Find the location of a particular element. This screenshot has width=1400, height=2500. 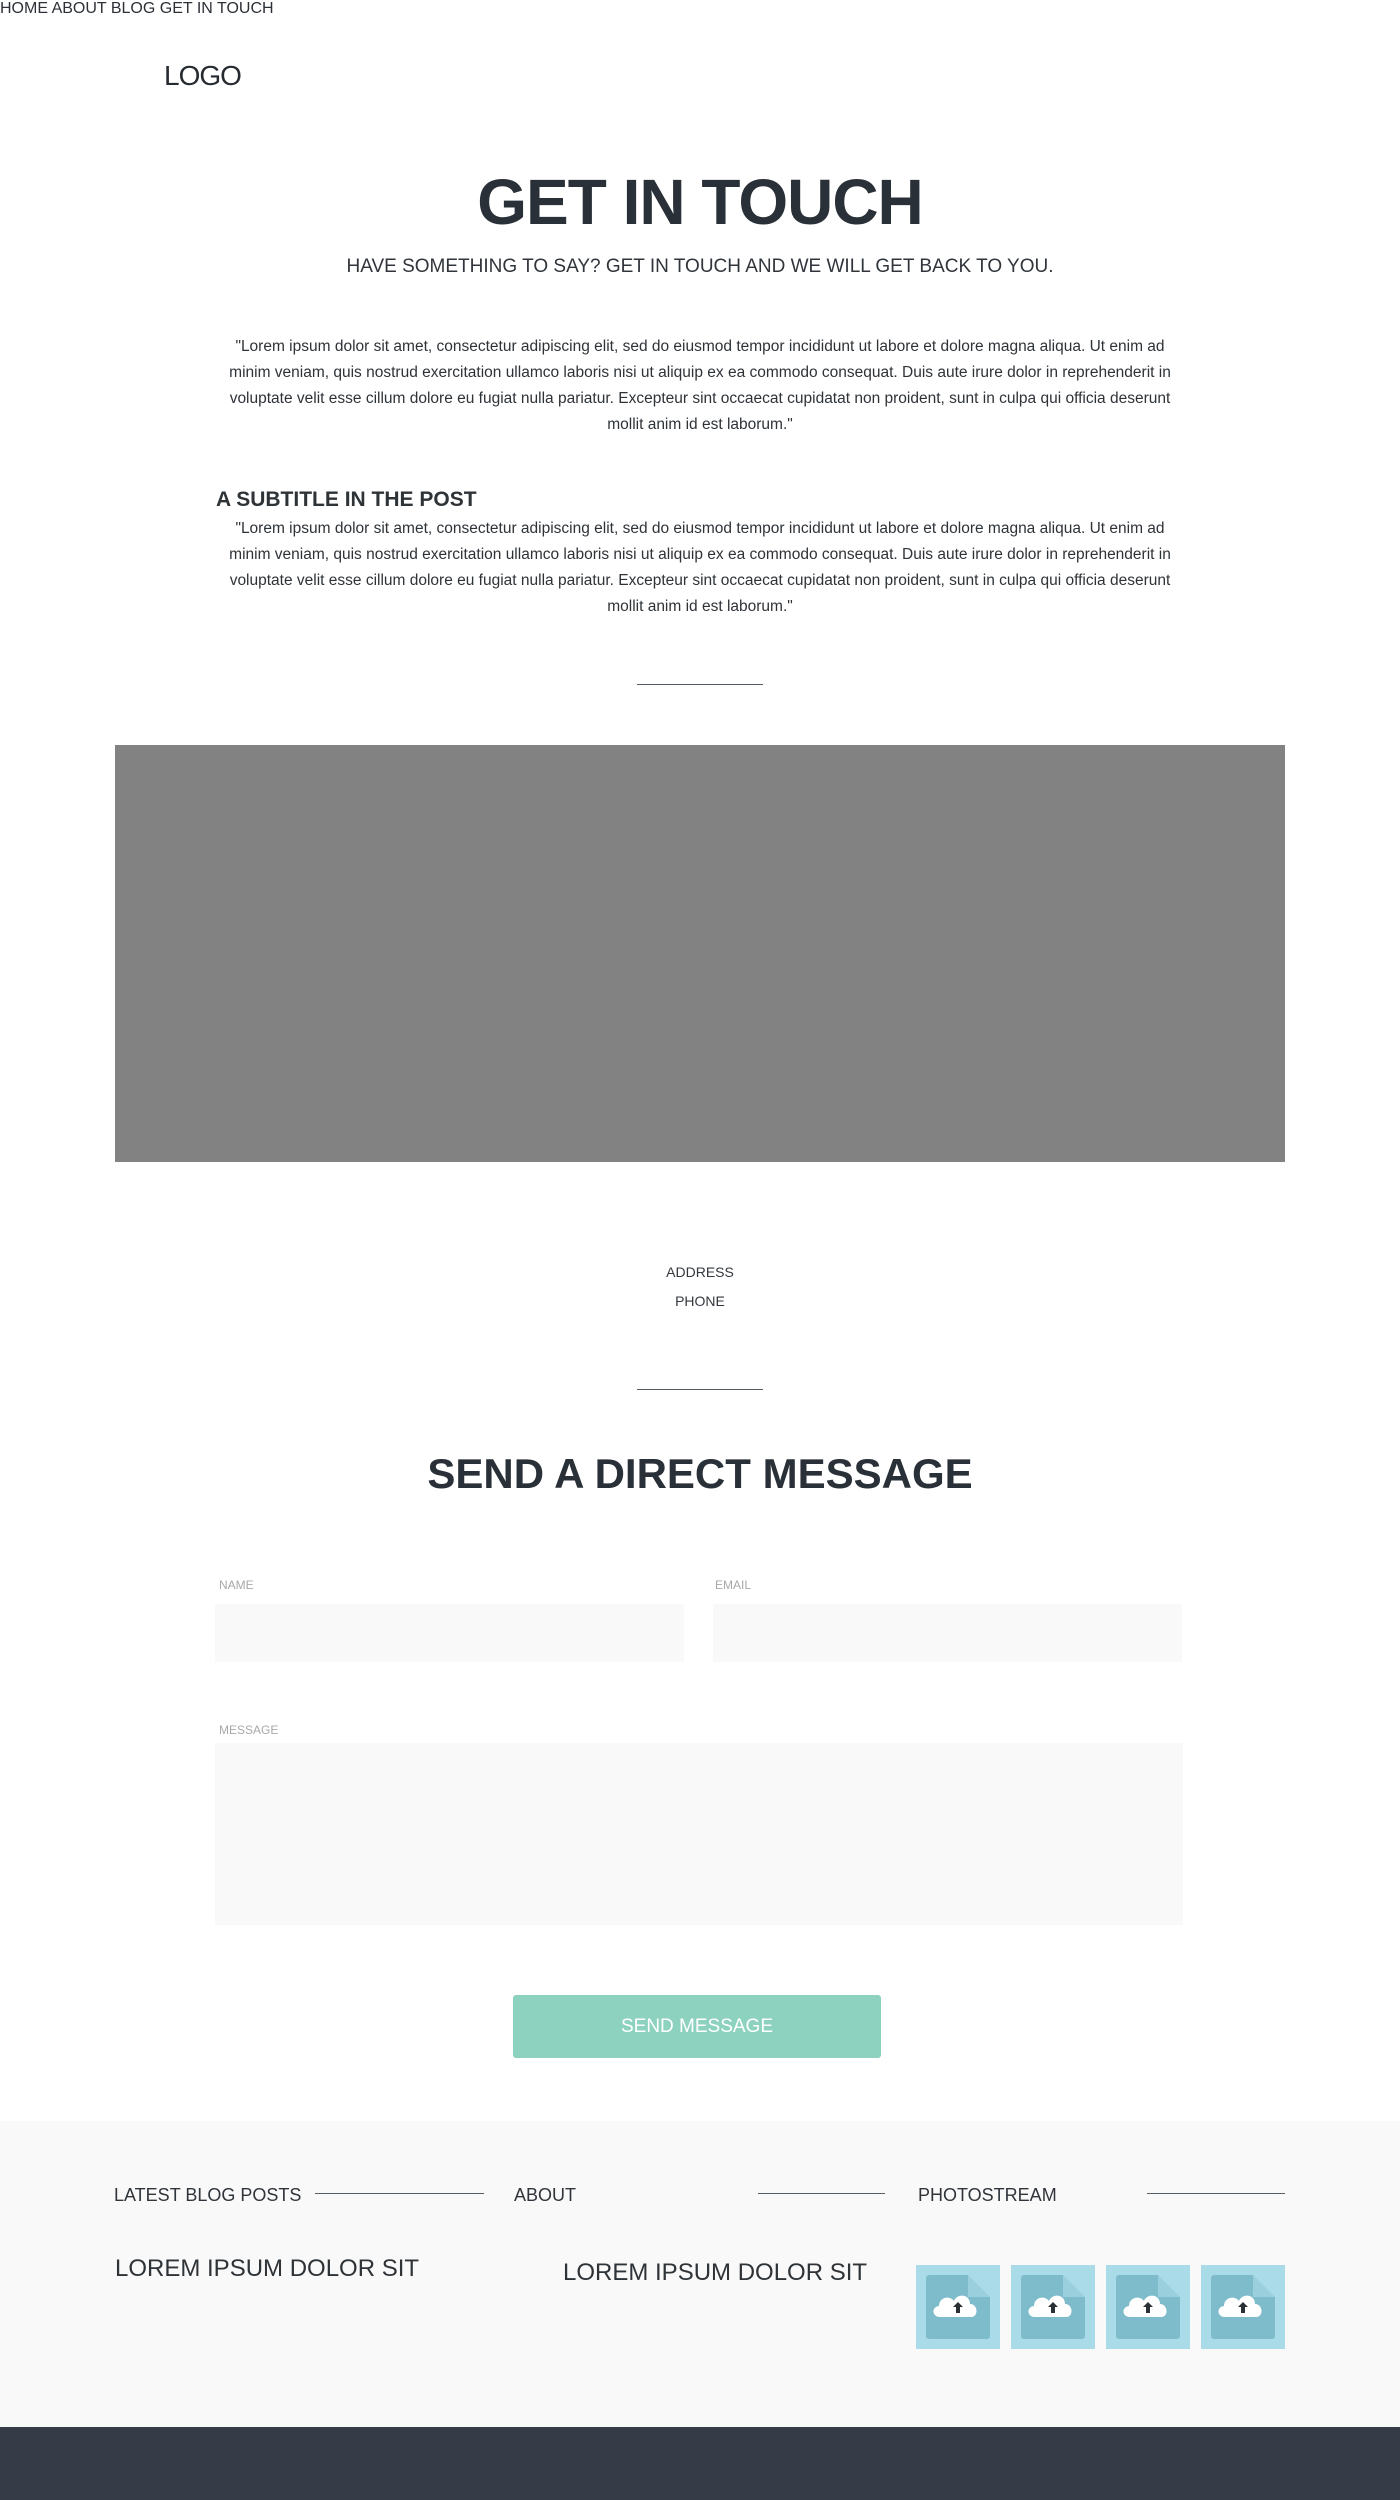

nav-item-home: HOME is located at coordinates (24, 8).